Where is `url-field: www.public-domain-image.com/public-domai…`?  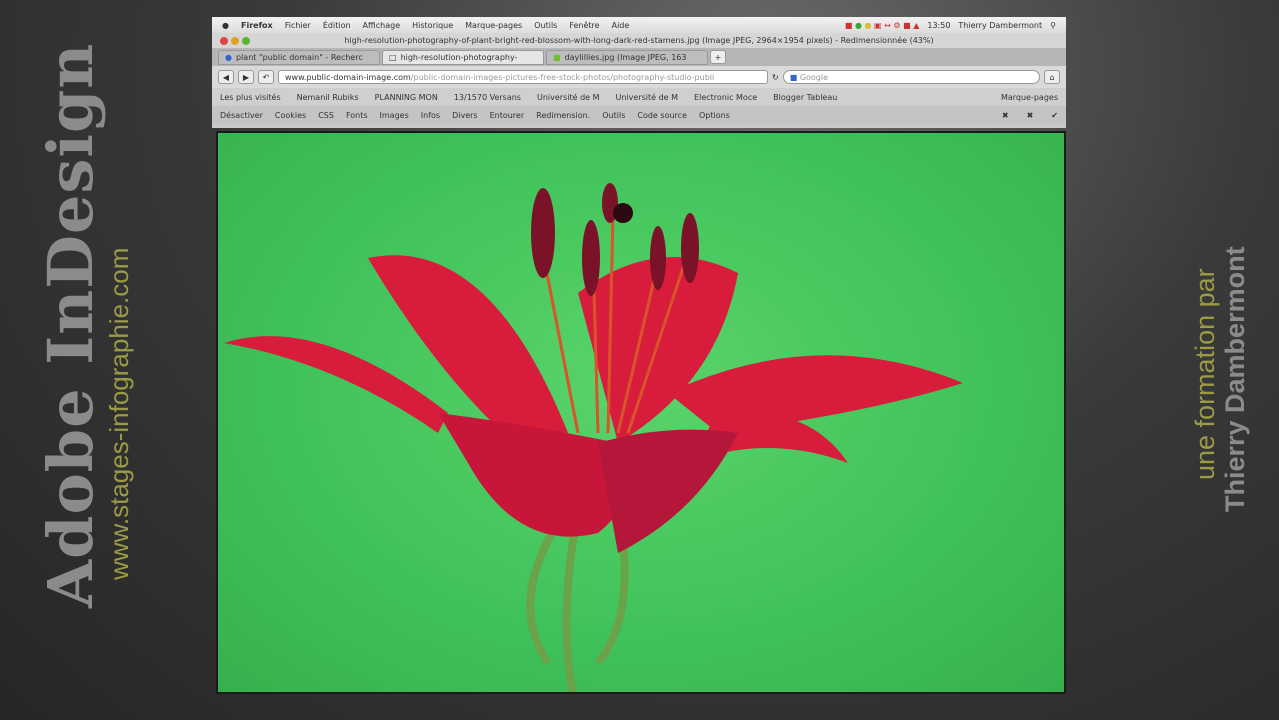 url-field: www.public-domain-image.com/public-domai… is located at coordinates (523, 77).